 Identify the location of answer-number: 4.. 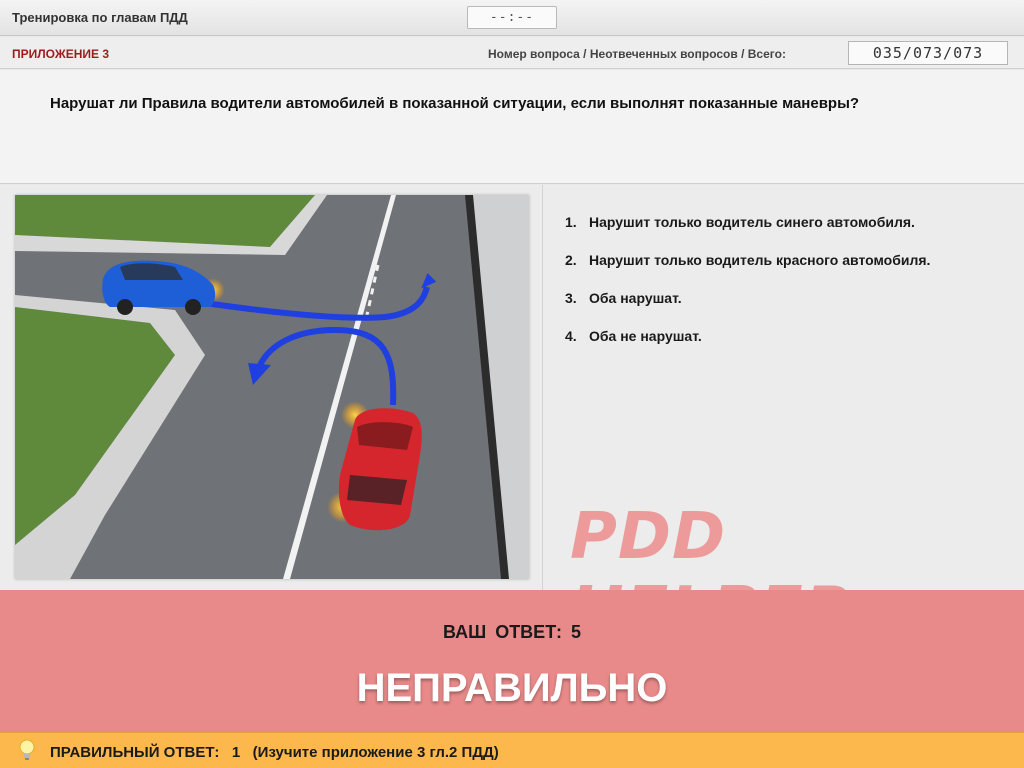
(571, 336).